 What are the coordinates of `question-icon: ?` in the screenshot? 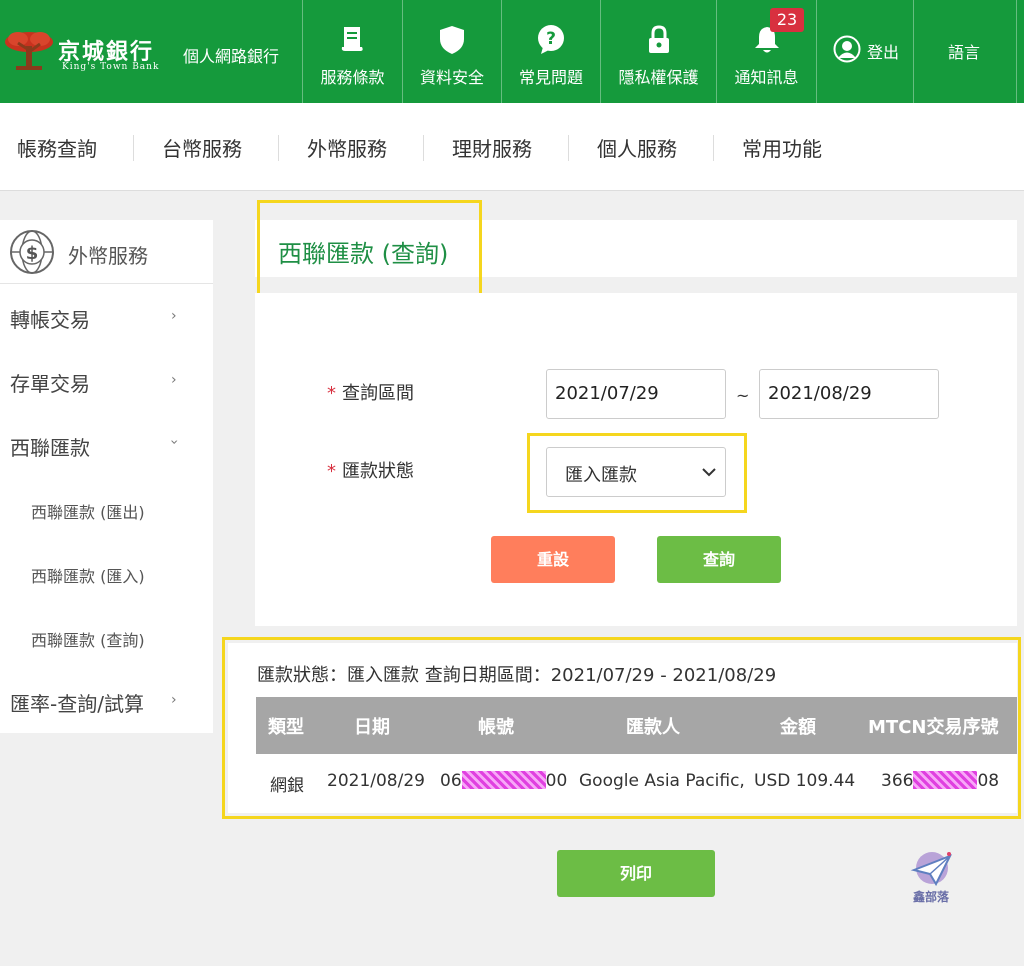 It's located at (551, 39).